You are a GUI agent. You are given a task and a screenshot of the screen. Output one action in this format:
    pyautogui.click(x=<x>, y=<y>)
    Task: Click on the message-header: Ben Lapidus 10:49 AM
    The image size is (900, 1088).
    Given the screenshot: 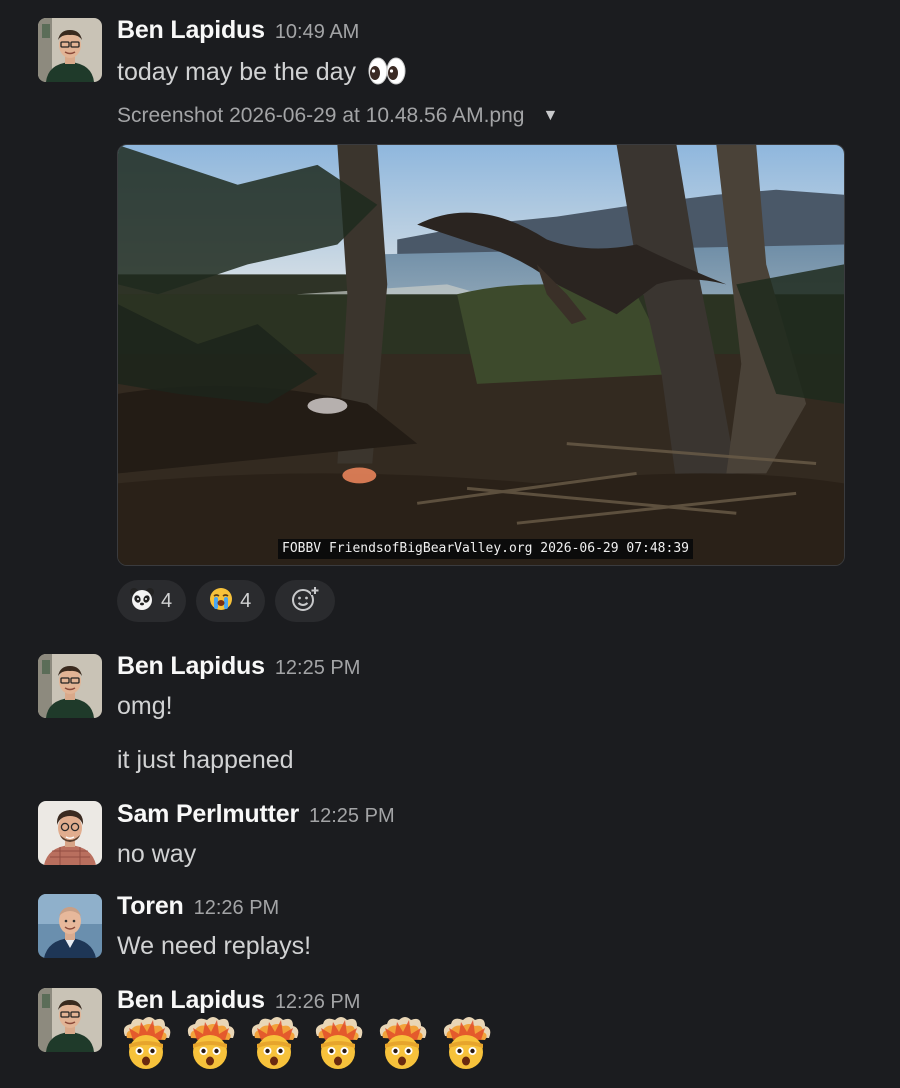 What is the action you would take?
    pyautogui.click(x=238, y=30)
    